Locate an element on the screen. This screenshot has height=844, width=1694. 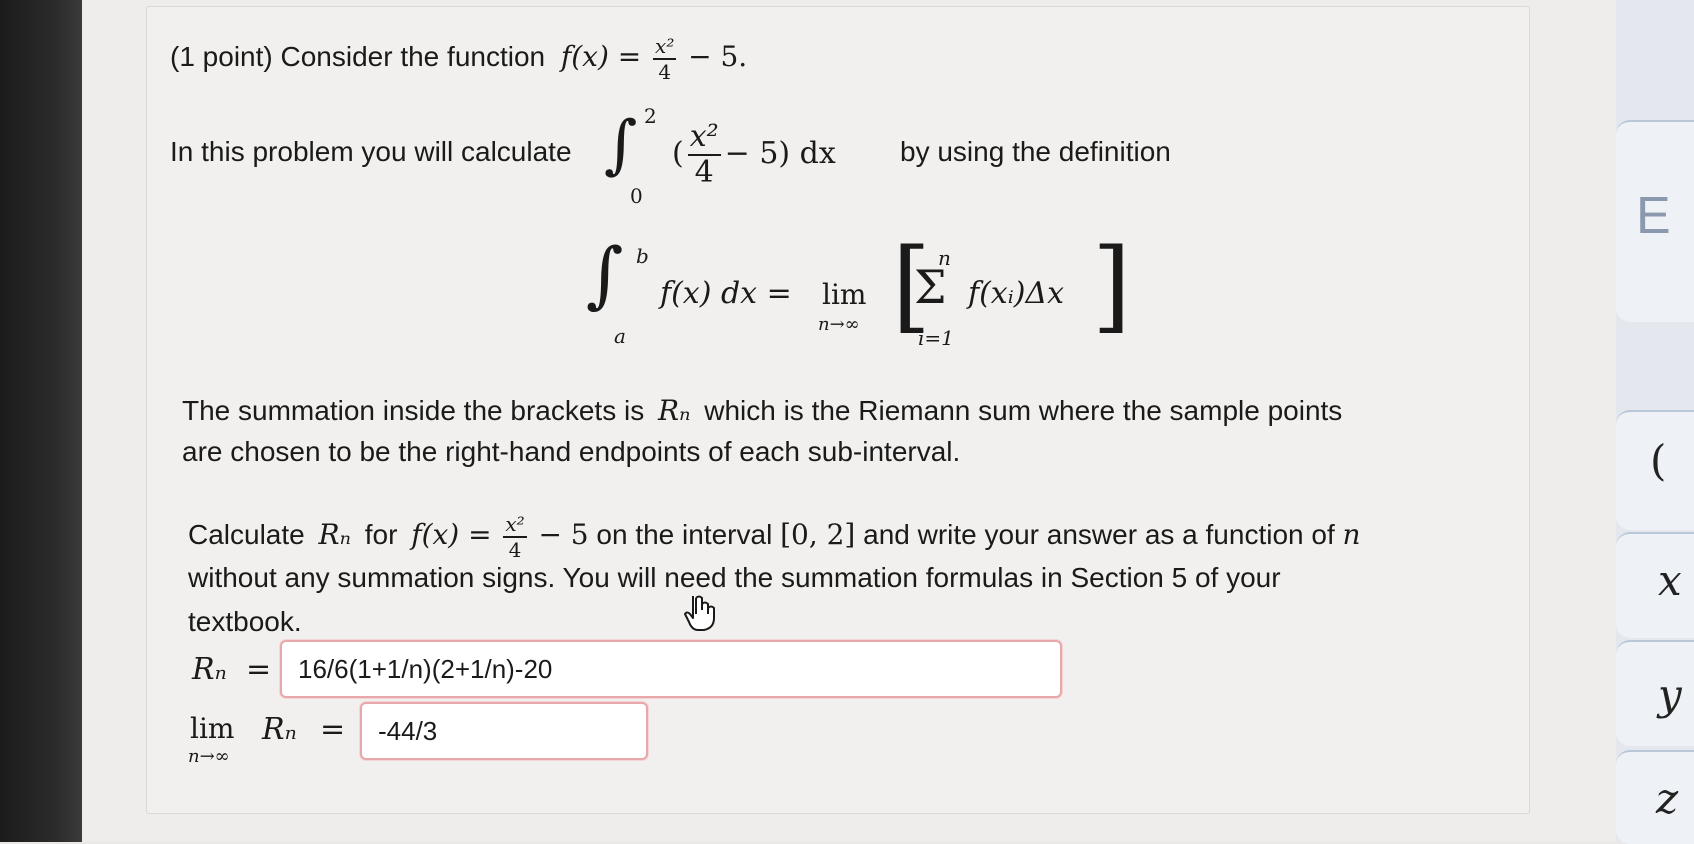
definition-integrand: f(x) dx = is located at coordinates (726, 293).